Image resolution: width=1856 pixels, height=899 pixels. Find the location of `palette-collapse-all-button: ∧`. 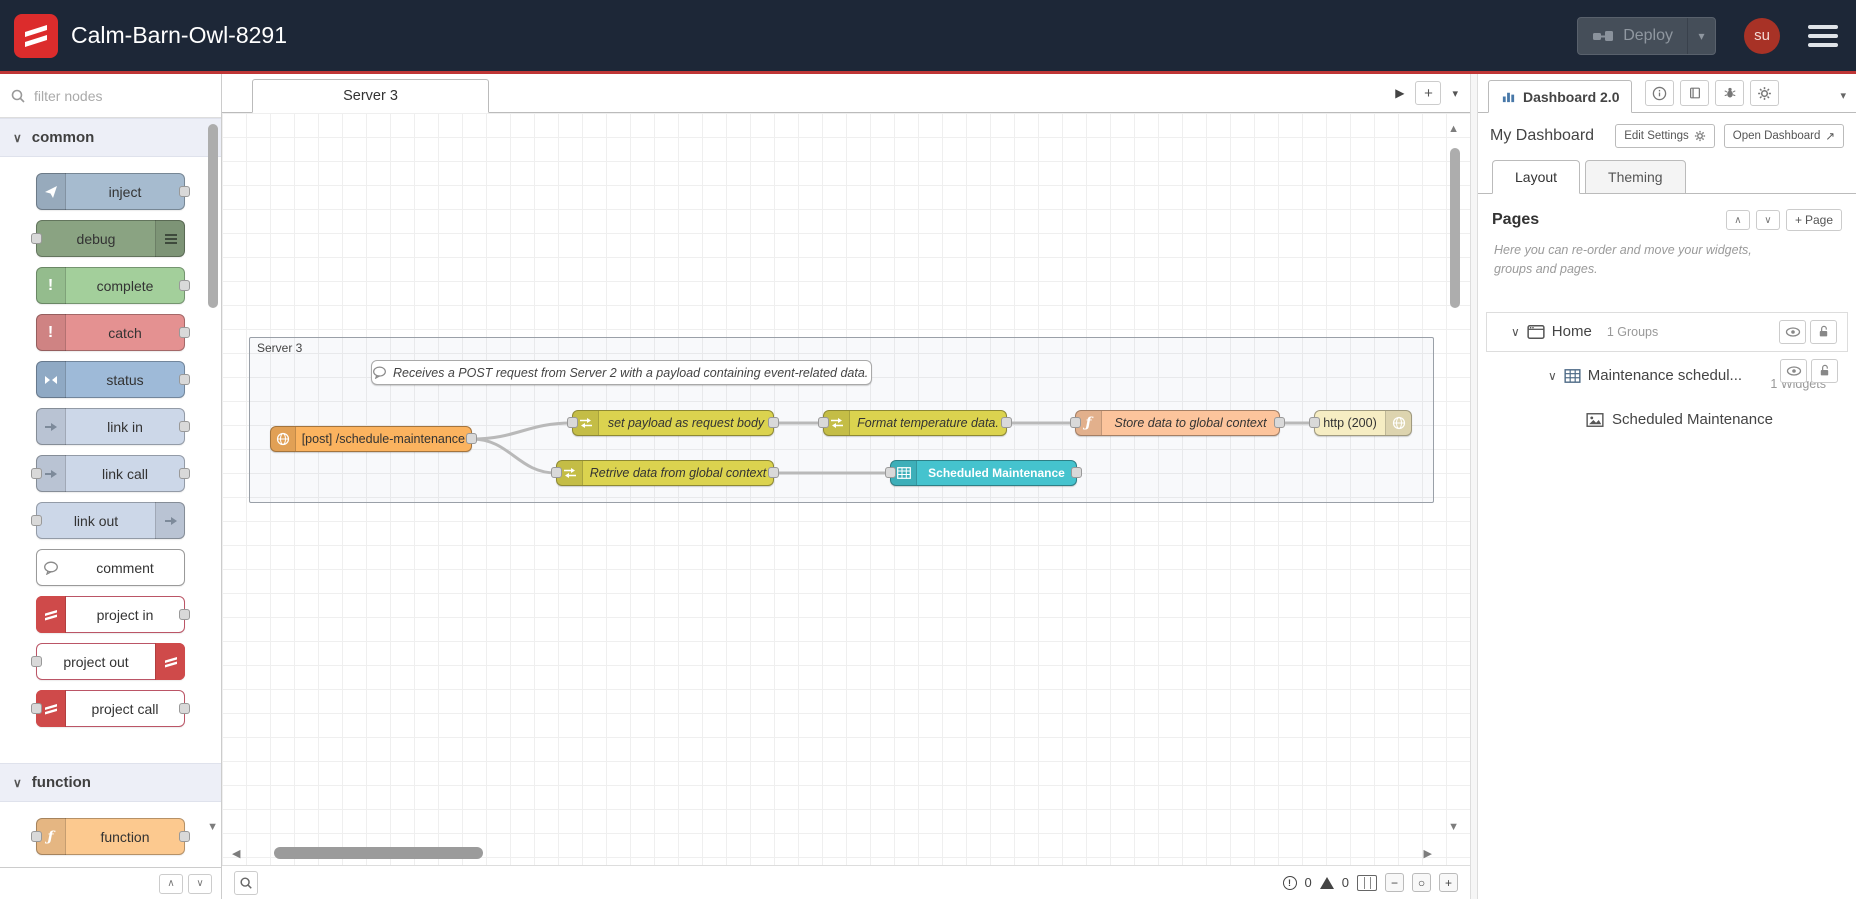

palette-collapse-all-button: ∧ is located at coordinates (171, 883).